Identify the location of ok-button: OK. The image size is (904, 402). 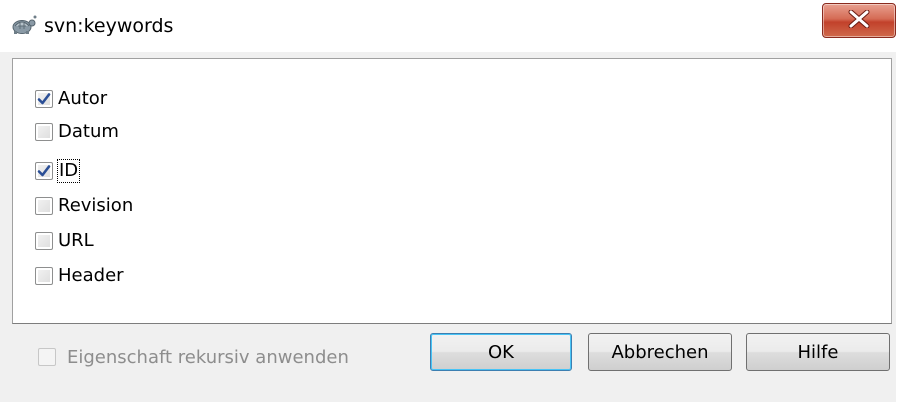
(501, 352).